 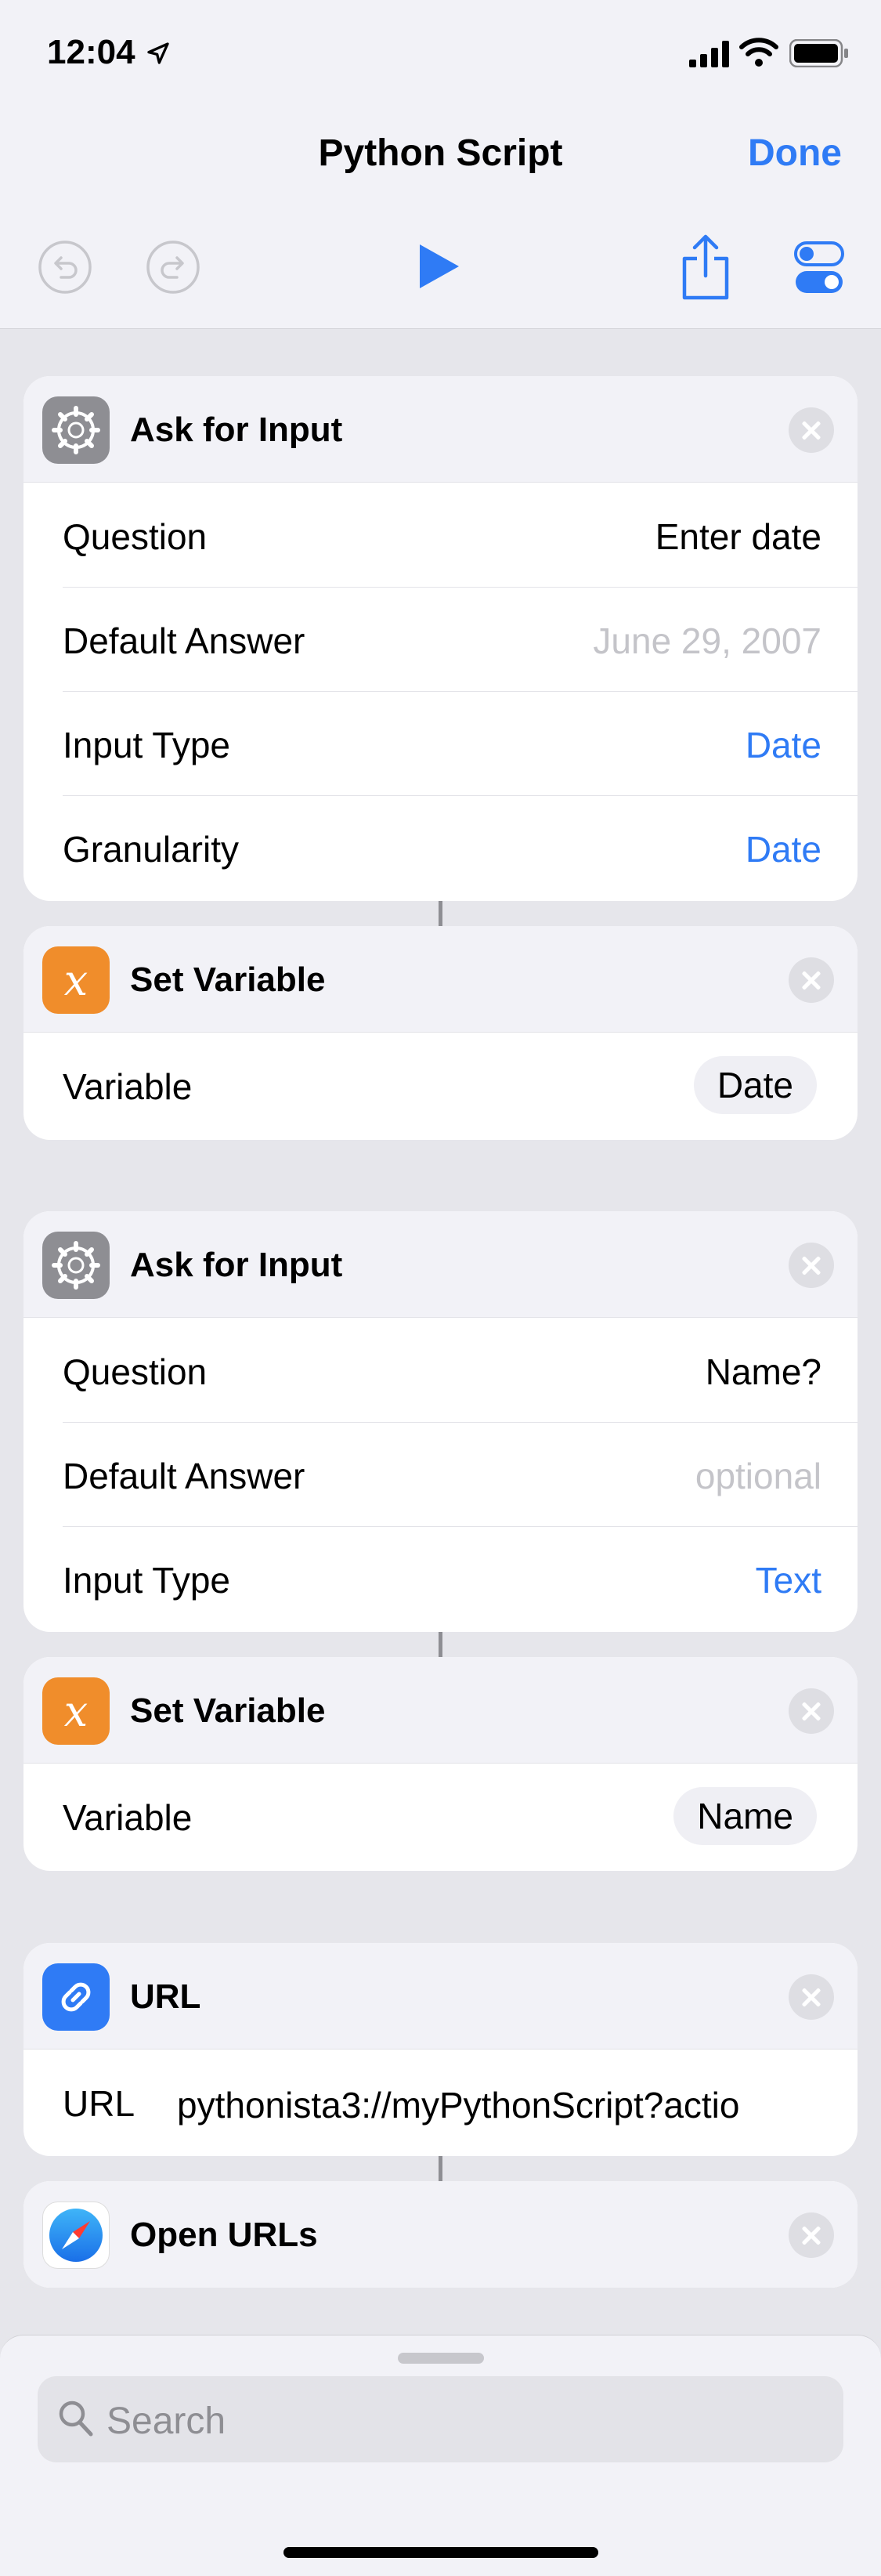 I want to click on action-title: Open URLs, so click(x=224, y=2235).